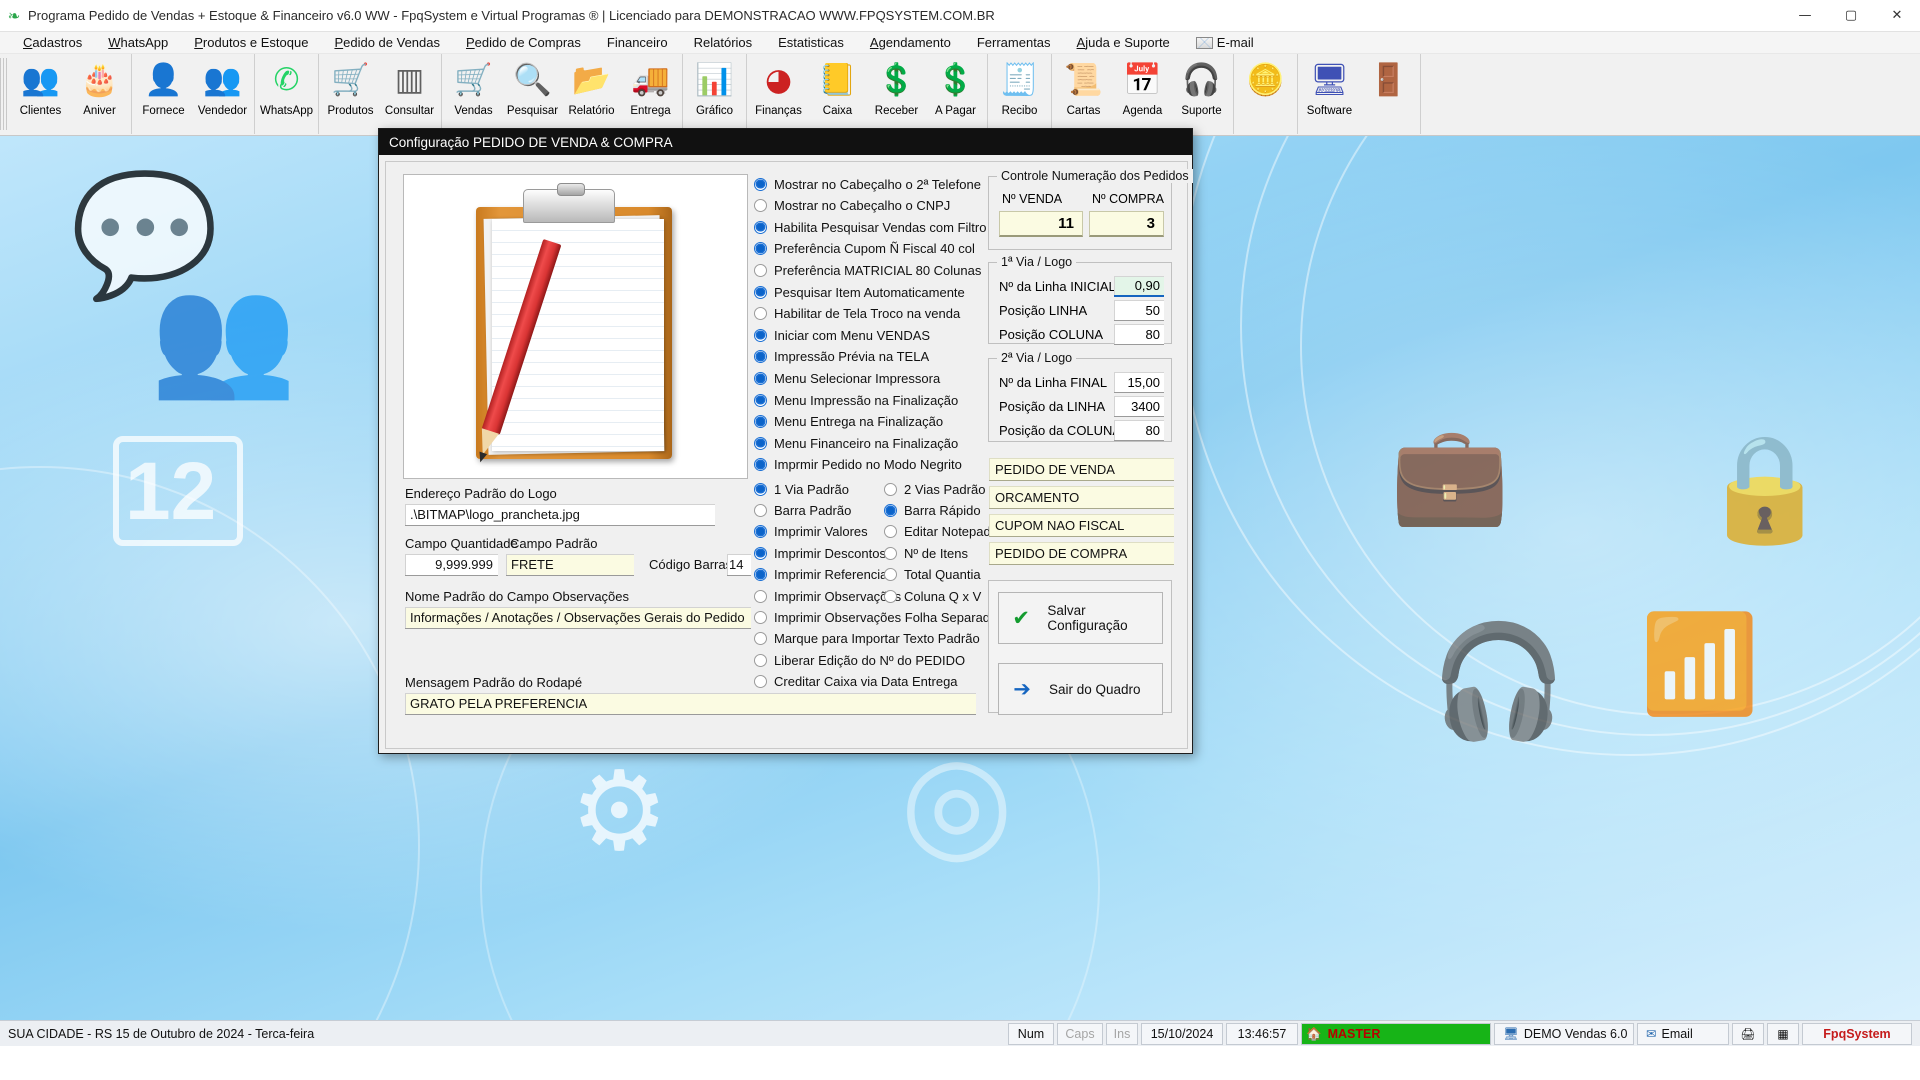  Describe the element at coordinates (409, 93) in the screenshot. I see `toolbar-button-consultar: ▥ Consultar` at that location.